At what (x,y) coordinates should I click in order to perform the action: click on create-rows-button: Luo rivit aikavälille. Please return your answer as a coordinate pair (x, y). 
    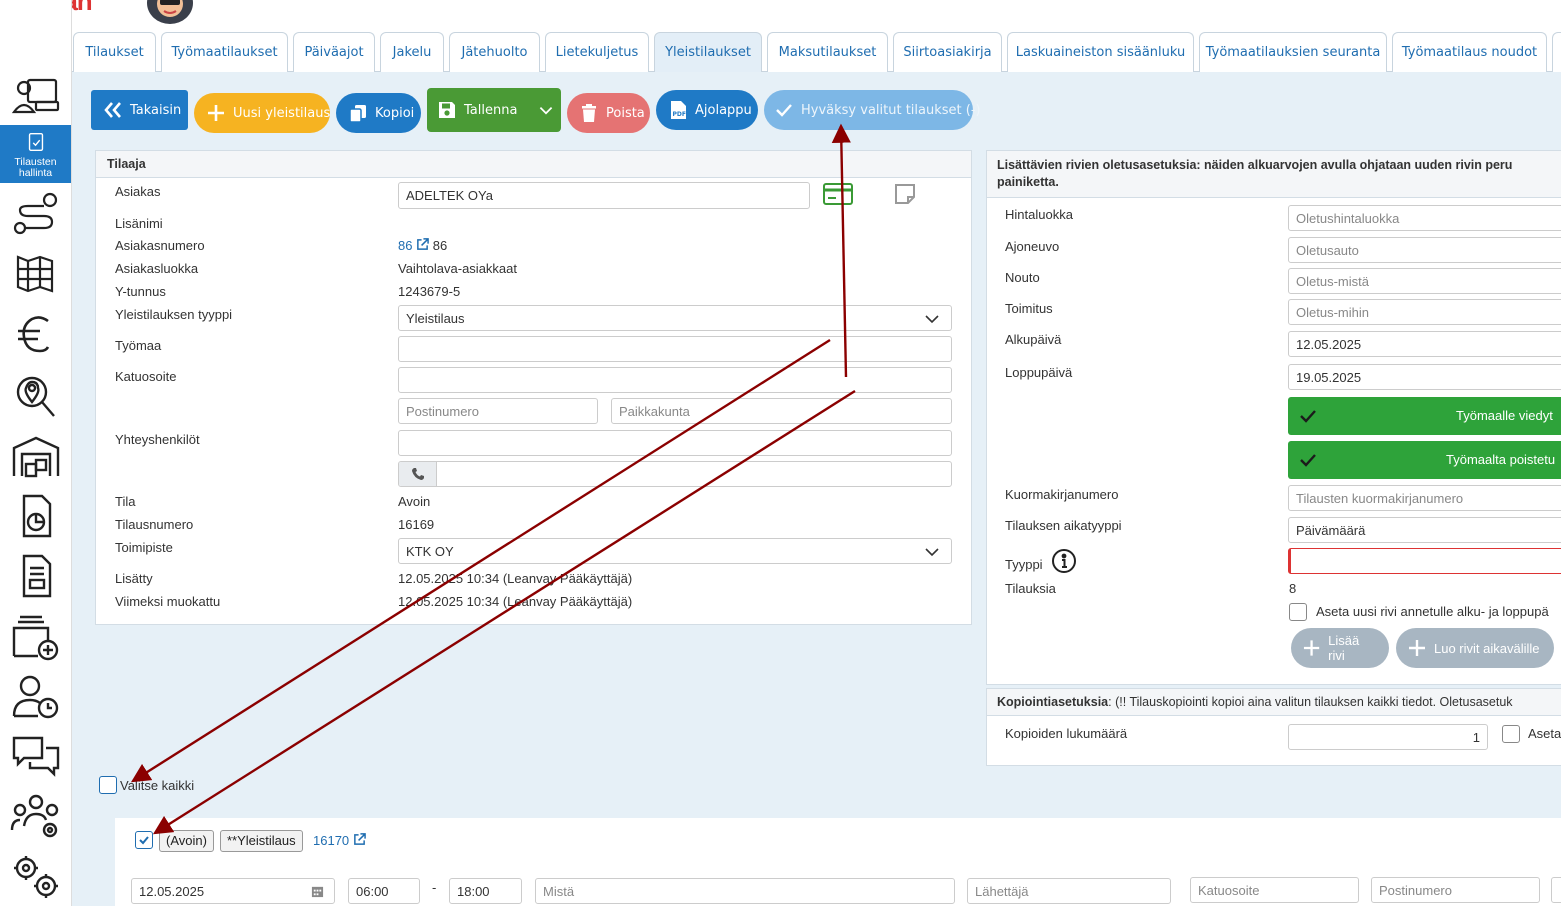
    Looking at the image, I should click on (1475, 648).